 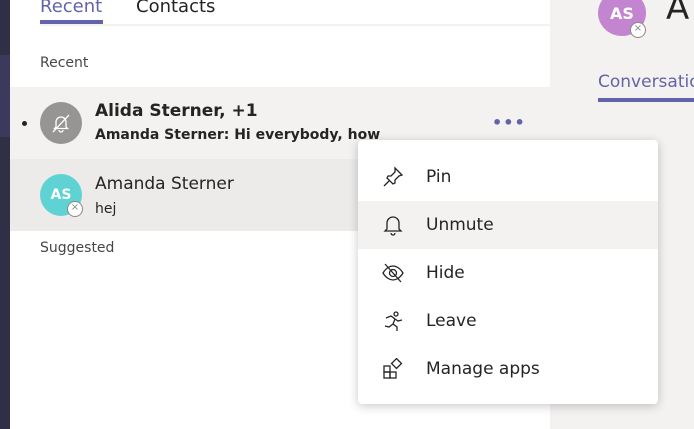 What do you see at coordinates (295, 25) in the screenshot?
I see `tab-divider` at bounding box center [295, 25].